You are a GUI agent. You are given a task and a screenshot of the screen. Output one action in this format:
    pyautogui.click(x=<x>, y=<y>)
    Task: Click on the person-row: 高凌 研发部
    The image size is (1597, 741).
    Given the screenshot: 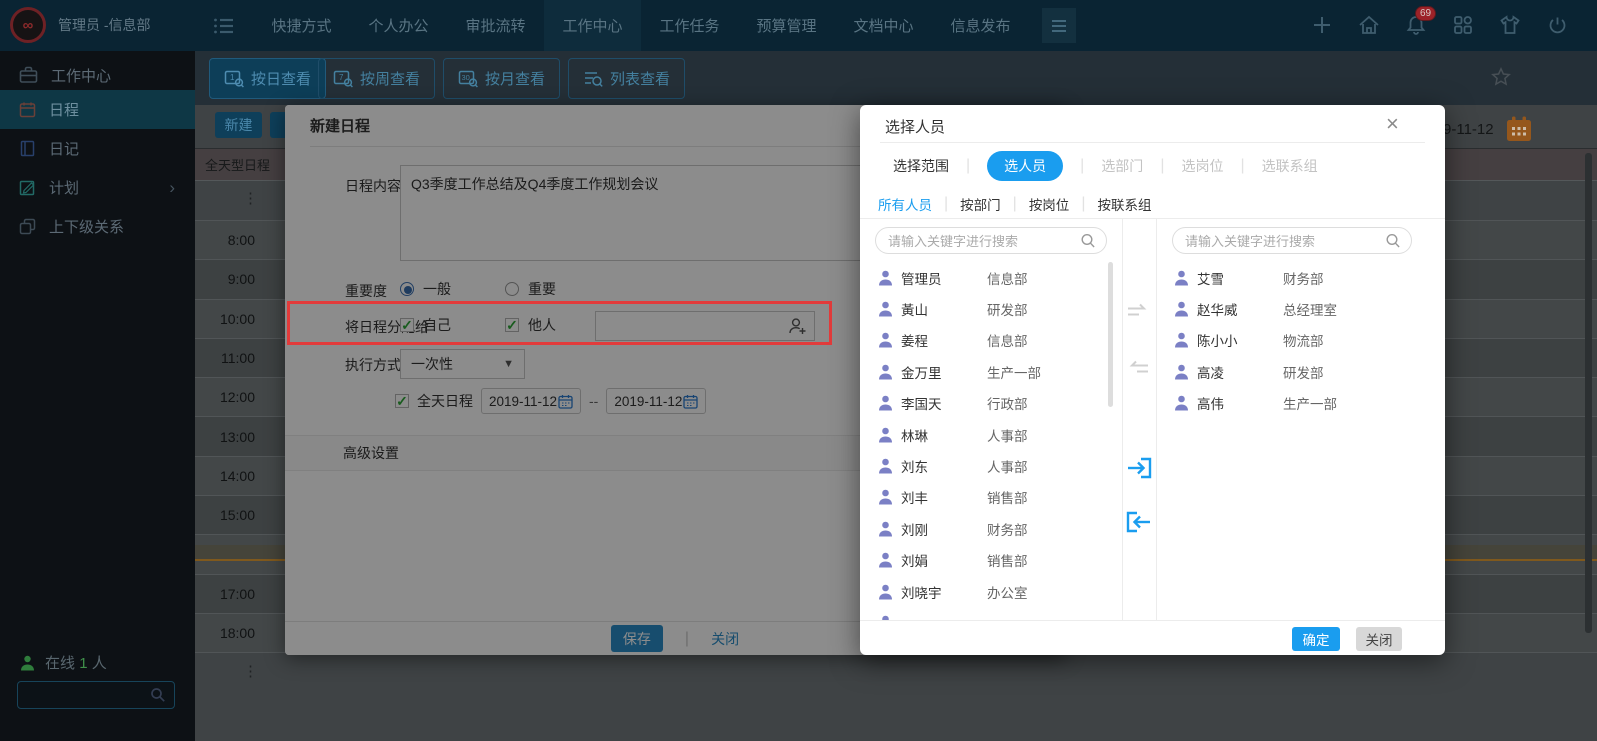 What is the action you would take?
    pyautogui.click(x=1296, y=371)
    